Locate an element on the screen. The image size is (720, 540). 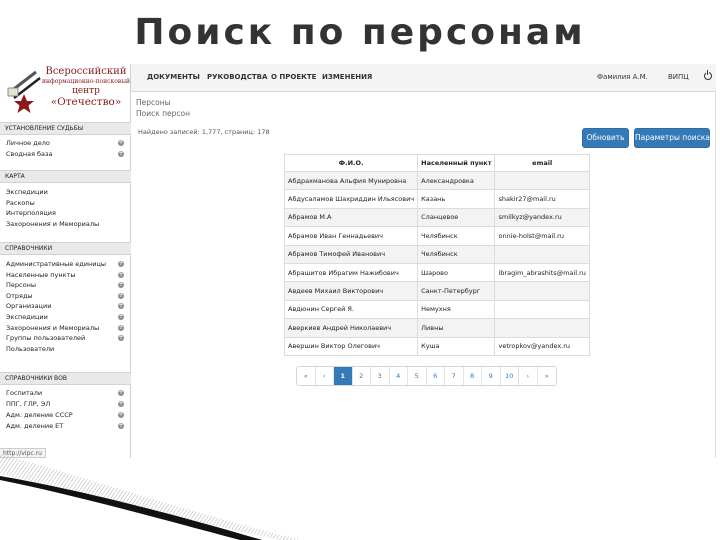
sidebar-item: Отряды + is located at coordinates (67, 296).